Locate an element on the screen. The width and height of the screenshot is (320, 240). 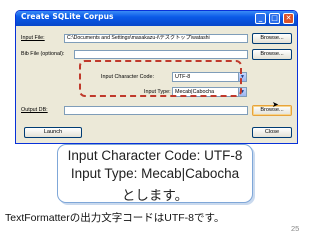
callout-line-3: とします。 is located at coordinates (155, 195).